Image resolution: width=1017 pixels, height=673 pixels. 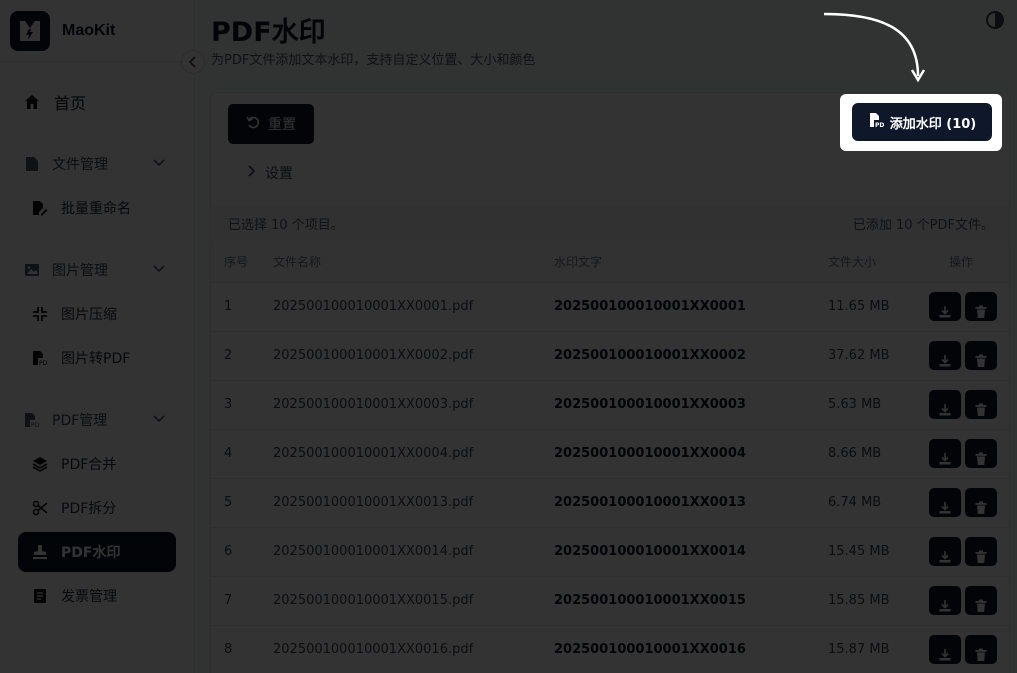 What do you see at coordinates (40, 208) in the screenshot?
I see `file-edit-icon` at bounding box center [40, 208].